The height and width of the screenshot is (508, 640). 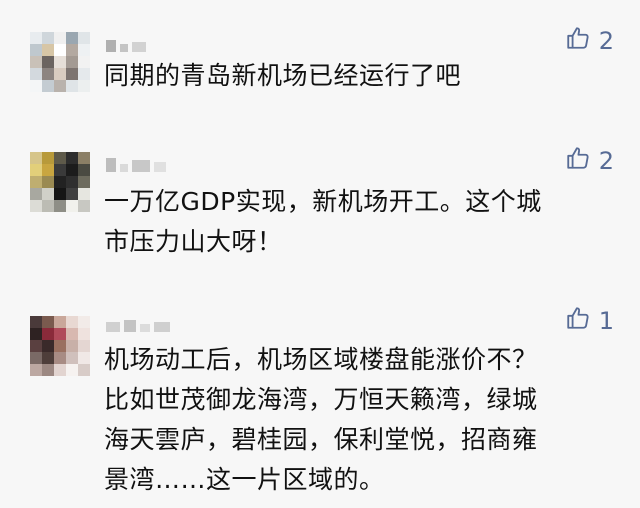 What do you see at coordinates (323, 221) in the screenshot?
I see `comment-text: 一万亿GDP实现，新机场开工。这个城 市压力山大呀！` at bounding box center [323, 221].